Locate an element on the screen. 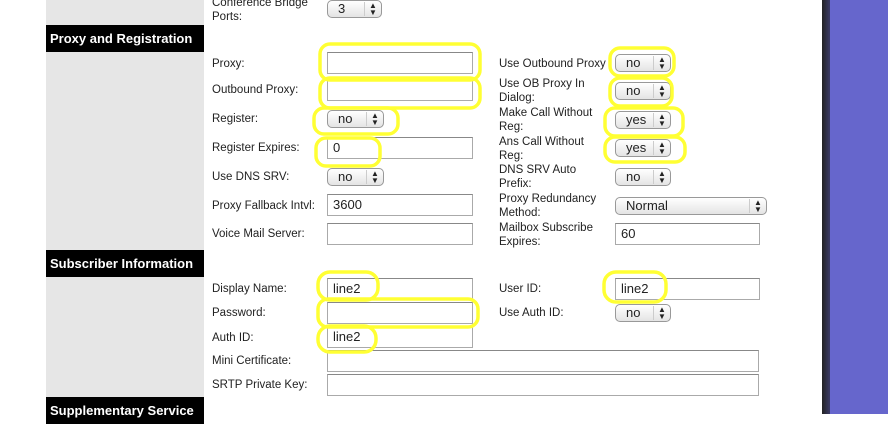 The image size is (888, 424). register-expires-input: 0 is located at coordinates (400, 148).